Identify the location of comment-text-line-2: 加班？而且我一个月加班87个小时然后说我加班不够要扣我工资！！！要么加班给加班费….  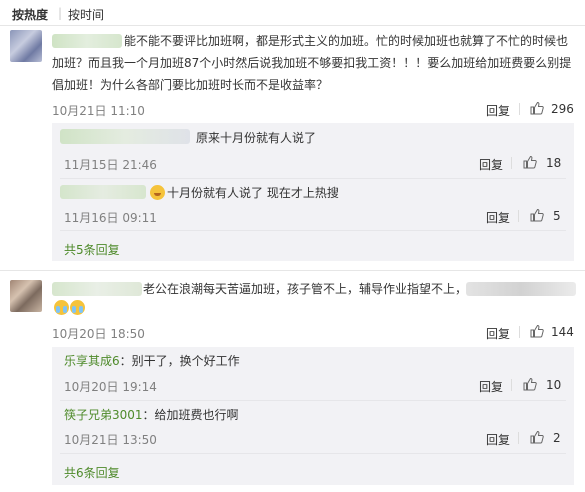
(312, 63).